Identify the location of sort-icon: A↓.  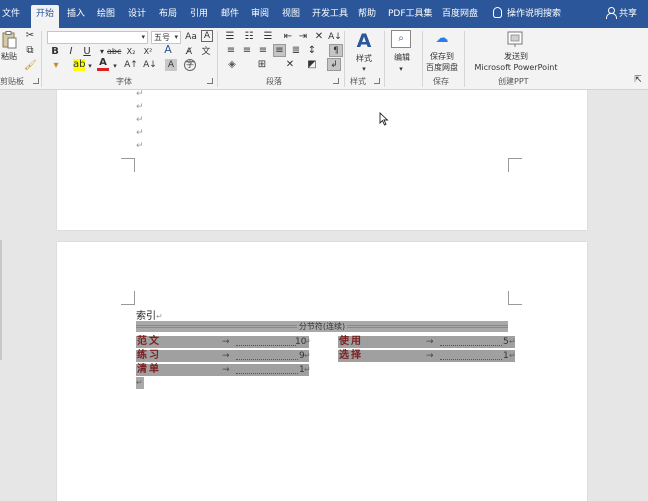
(335, 37).